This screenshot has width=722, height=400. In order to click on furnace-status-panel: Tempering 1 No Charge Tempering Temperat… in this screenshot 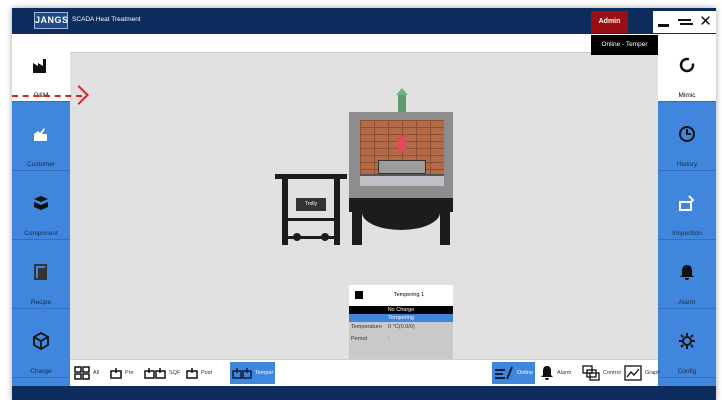, I will do `click(401, 322)`.